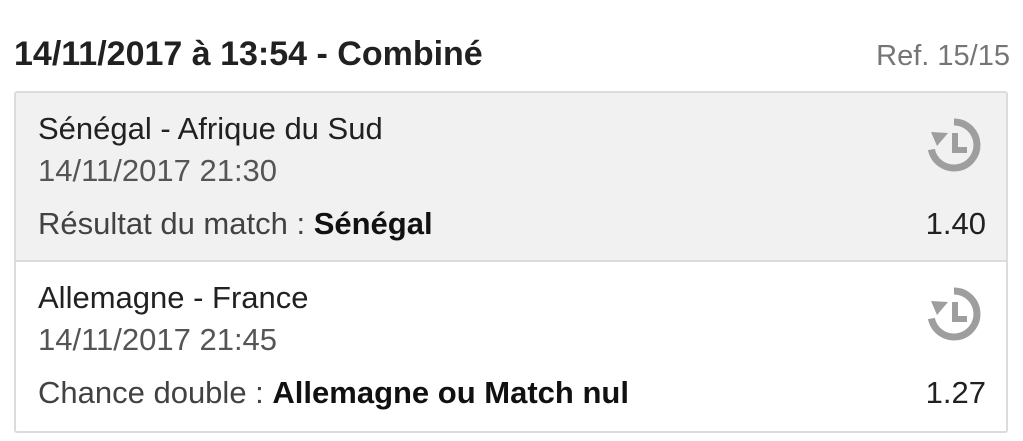 The width and height of the screenshot is (1023, 441). What do you see at coordinates (955, 223) in the screenshot?
I see `odds-value: 1.40` at bounding box center [955, 223].